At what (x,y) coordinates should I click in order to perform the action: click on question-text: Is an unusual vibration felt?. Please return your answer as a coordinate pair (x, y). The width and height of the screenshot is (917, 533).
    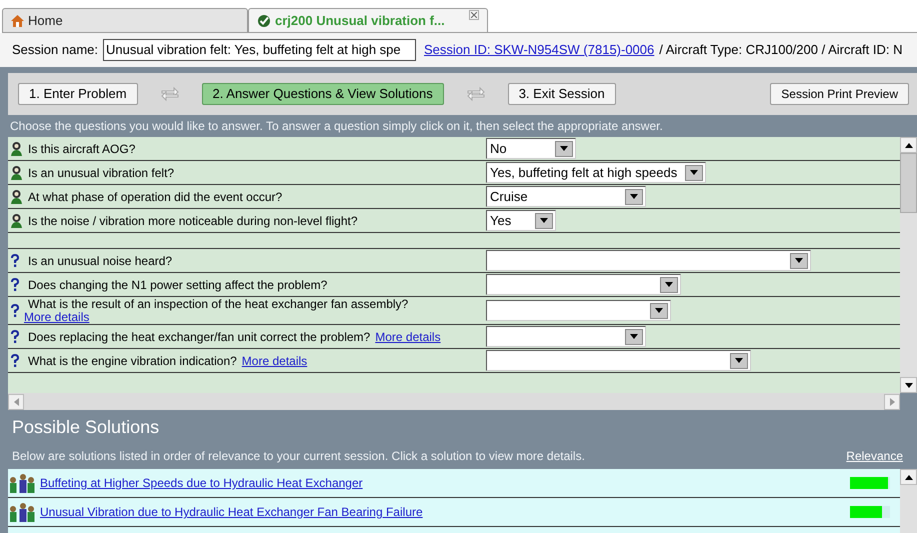
    Looking at the image, I should click on (101, 173).